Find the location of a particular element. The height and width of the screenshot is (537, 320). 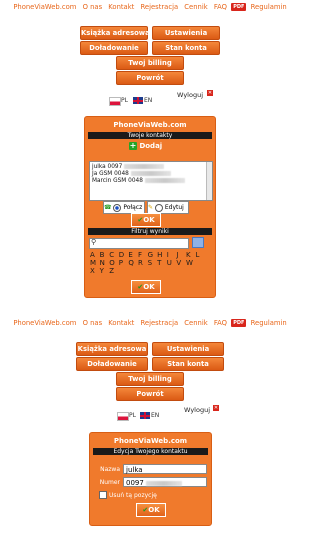

number-field: 0097 is located at coordinates (165, 482).